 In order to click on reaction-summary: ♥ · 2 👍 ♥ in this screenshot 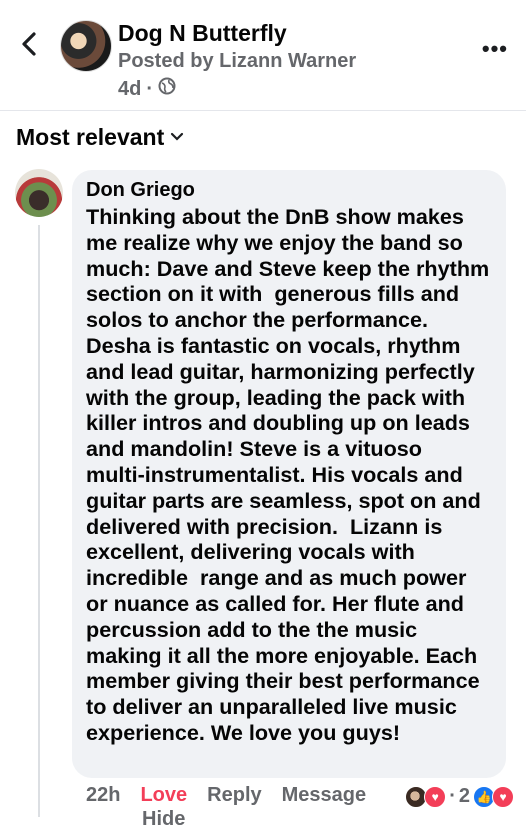, I will do `click(459, 796)`.